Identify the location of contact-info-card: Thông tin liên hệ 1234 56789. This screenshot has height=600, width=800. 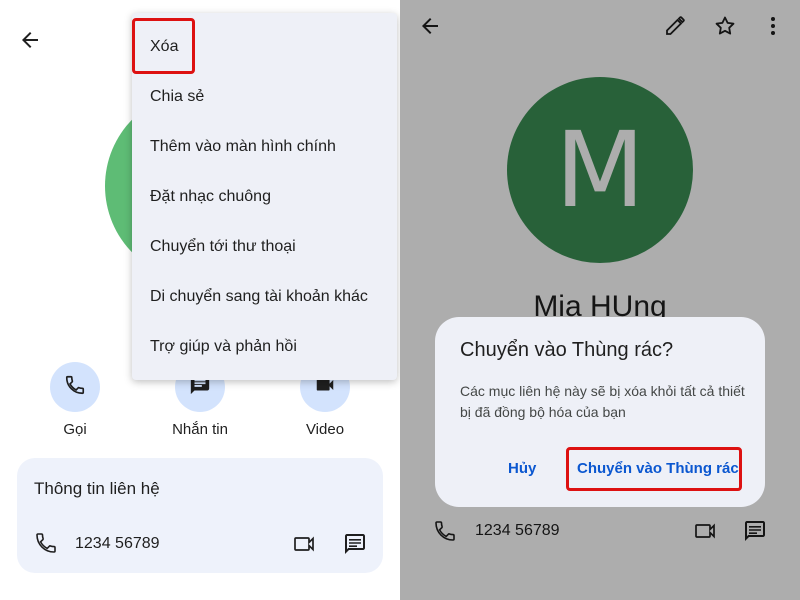
(200, 515).